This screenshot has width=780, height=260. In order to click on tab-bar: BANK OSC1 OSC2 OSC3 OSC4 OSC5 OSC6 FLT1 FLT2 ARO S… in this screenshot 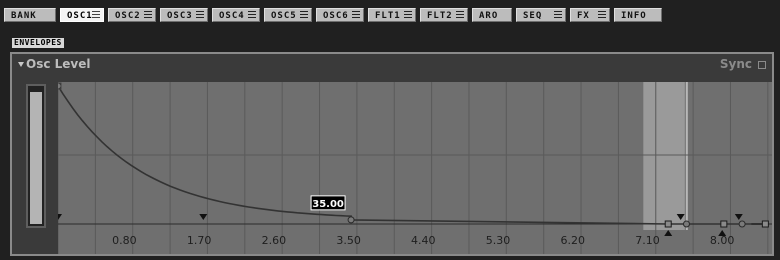, I will do `click(390, 16)`.